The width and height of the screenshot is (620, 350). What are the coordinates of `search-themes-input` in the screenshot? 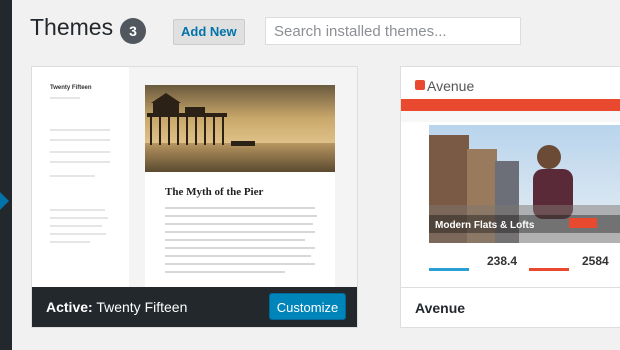 It's located at (393, 31).